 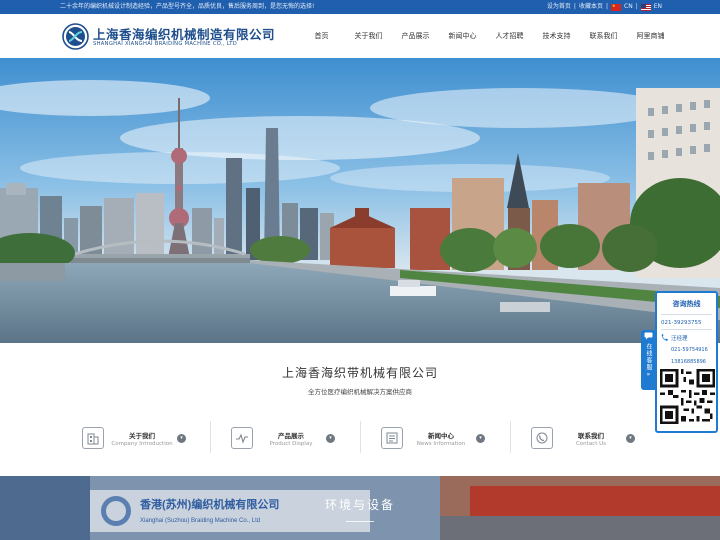 What do you see at coordinates (415, 36) in the screenshot?
I see `nav-products: 产品展示` at bounding box center [415, 36].